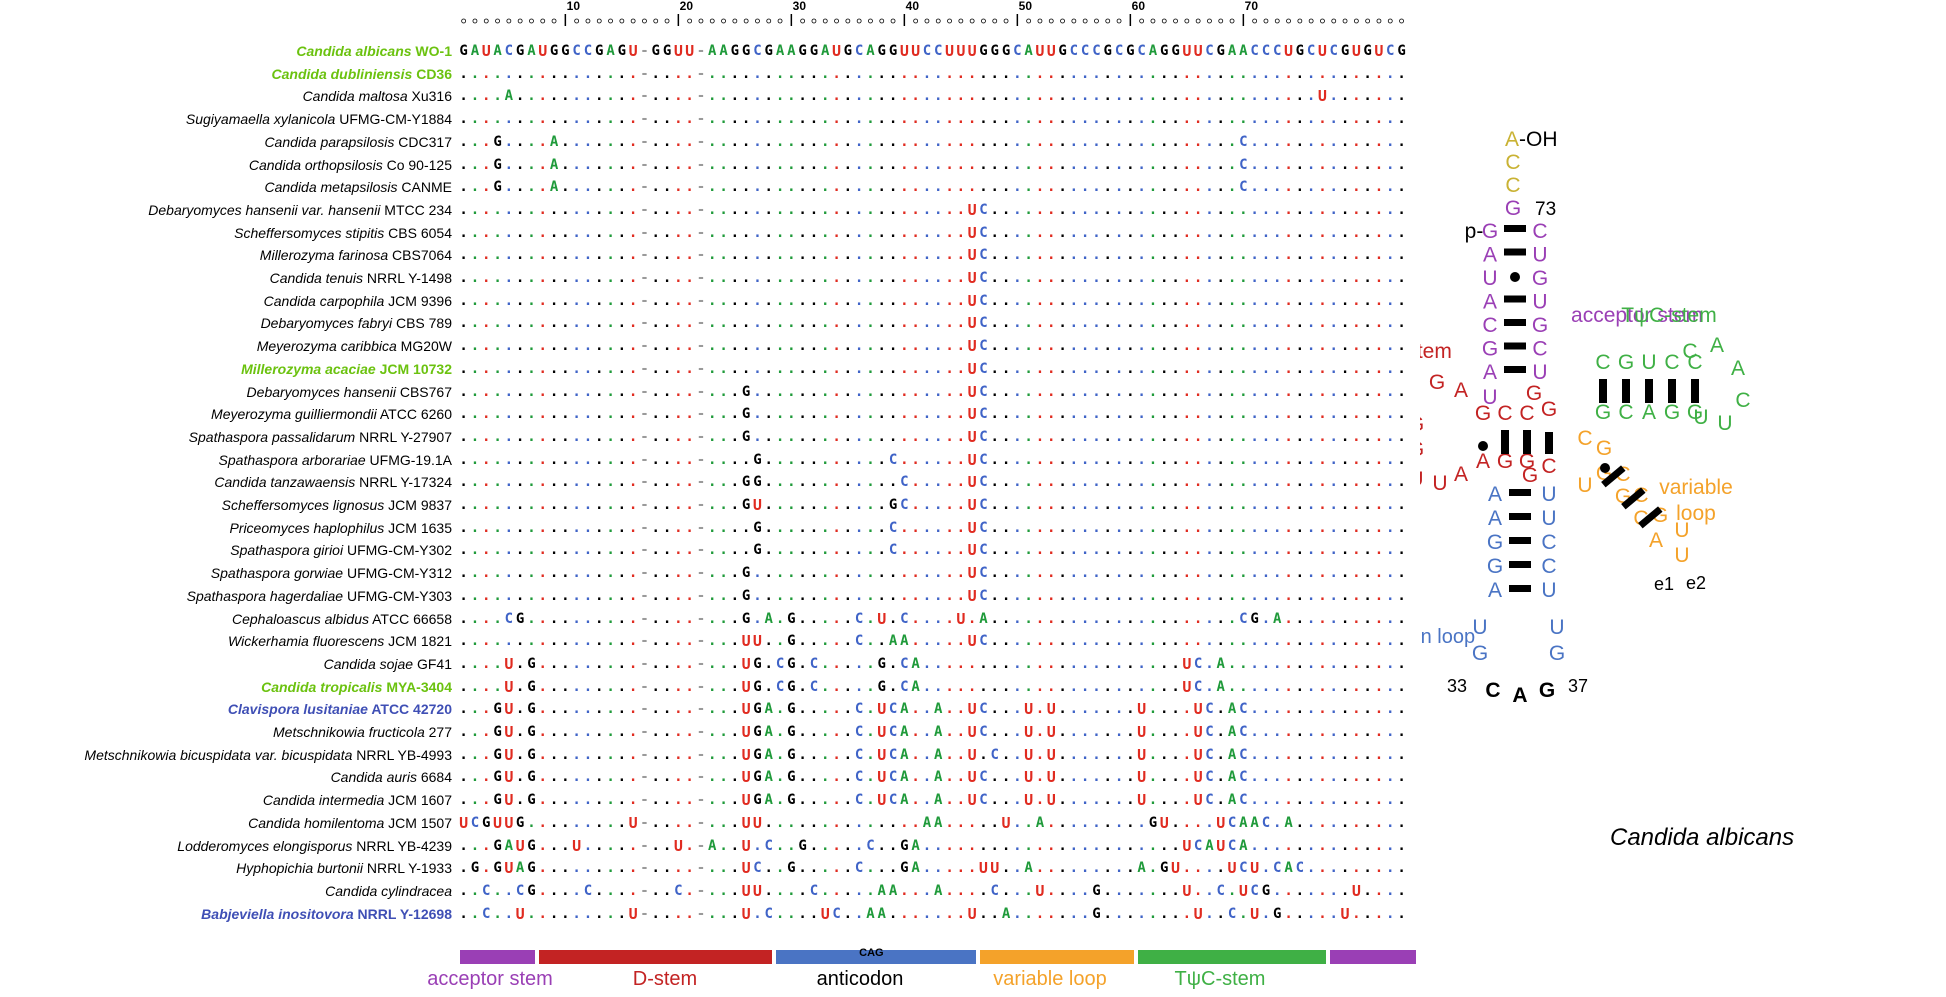 The width and height of the screenshot is (1946, 997). Describe the element at coordinates (260, 119) in the screenshot. I see `species-genus: Sugiyamaella xylanicola` at that location.